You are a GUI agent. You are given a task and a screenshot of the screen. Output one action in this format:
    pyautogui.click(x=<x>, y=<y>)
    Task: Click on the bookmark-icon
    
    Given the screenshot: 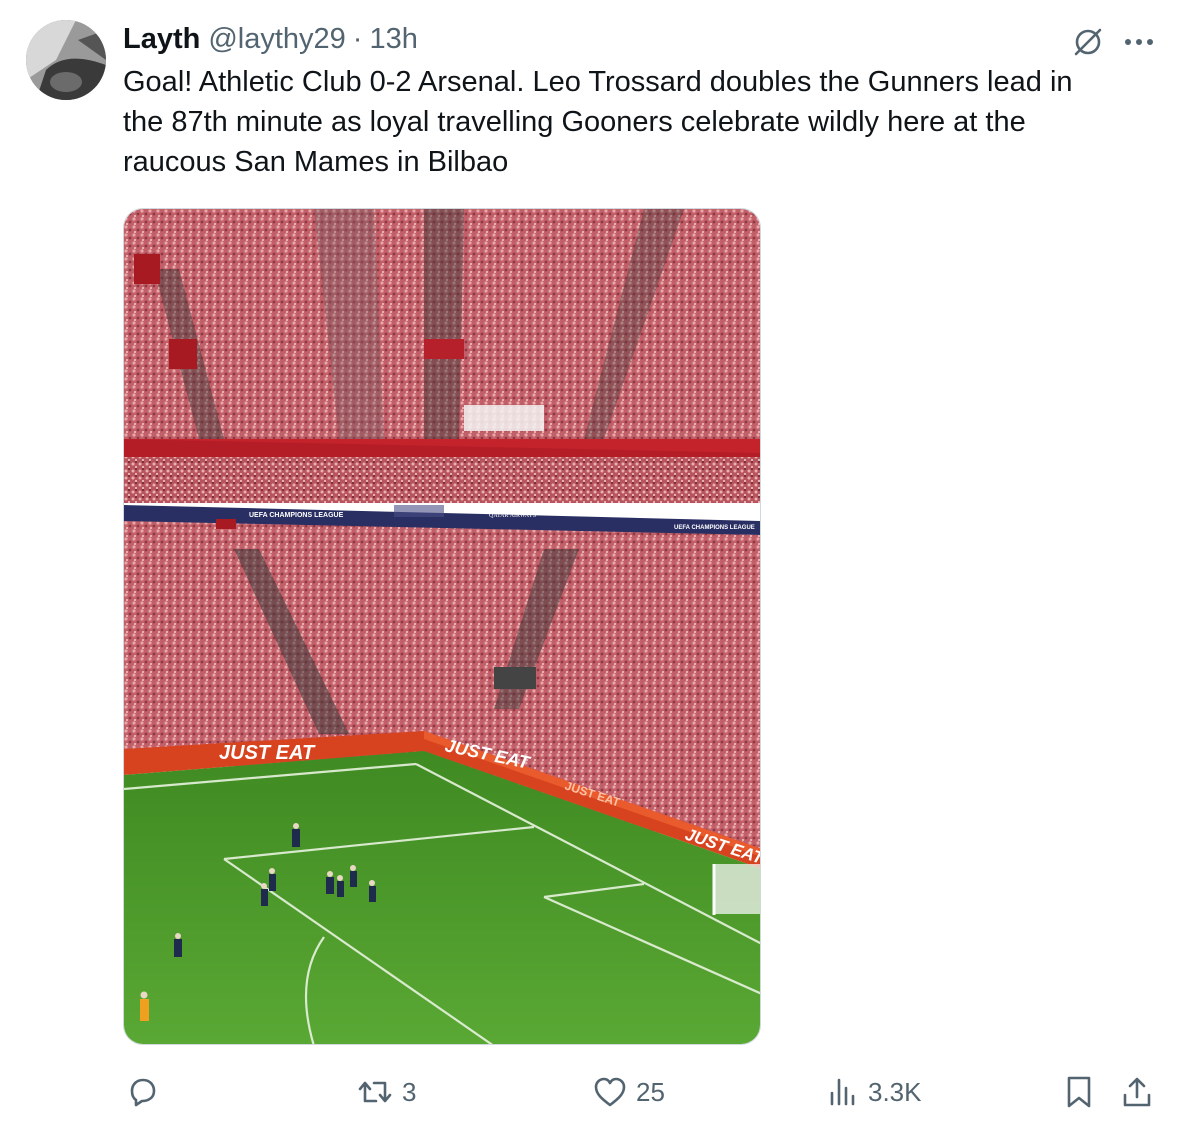 What is the action you would take?
    pyautogui.click(x=1079, y=1092)
    